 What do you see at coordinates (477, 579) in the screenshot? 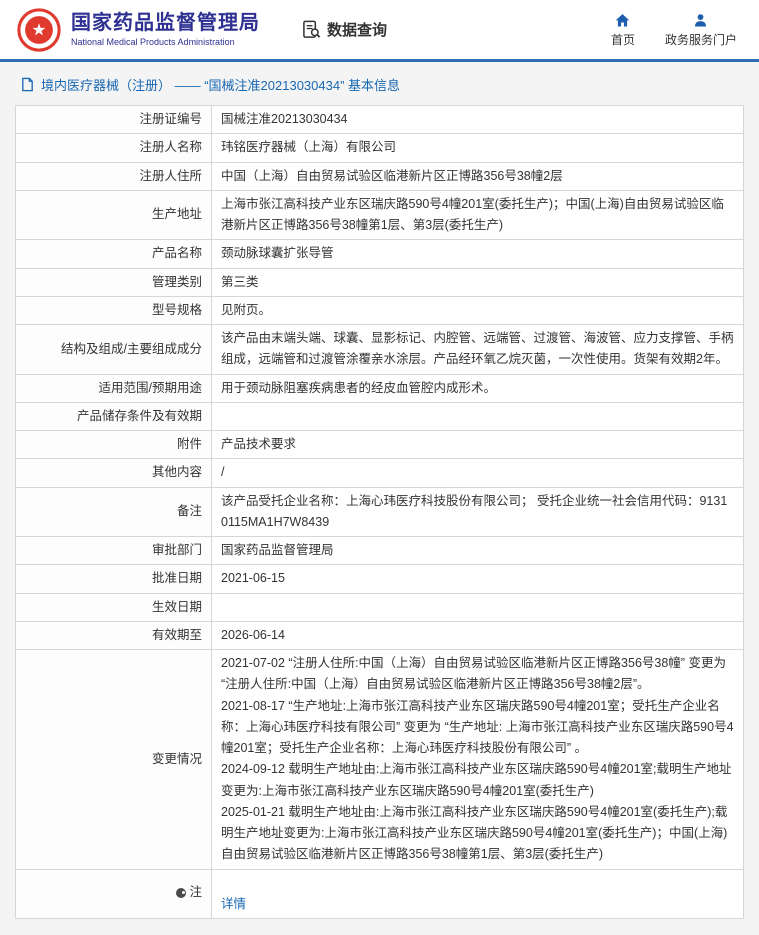
I see `row-value: 2021-06-15` at bounding box center [477, 579].